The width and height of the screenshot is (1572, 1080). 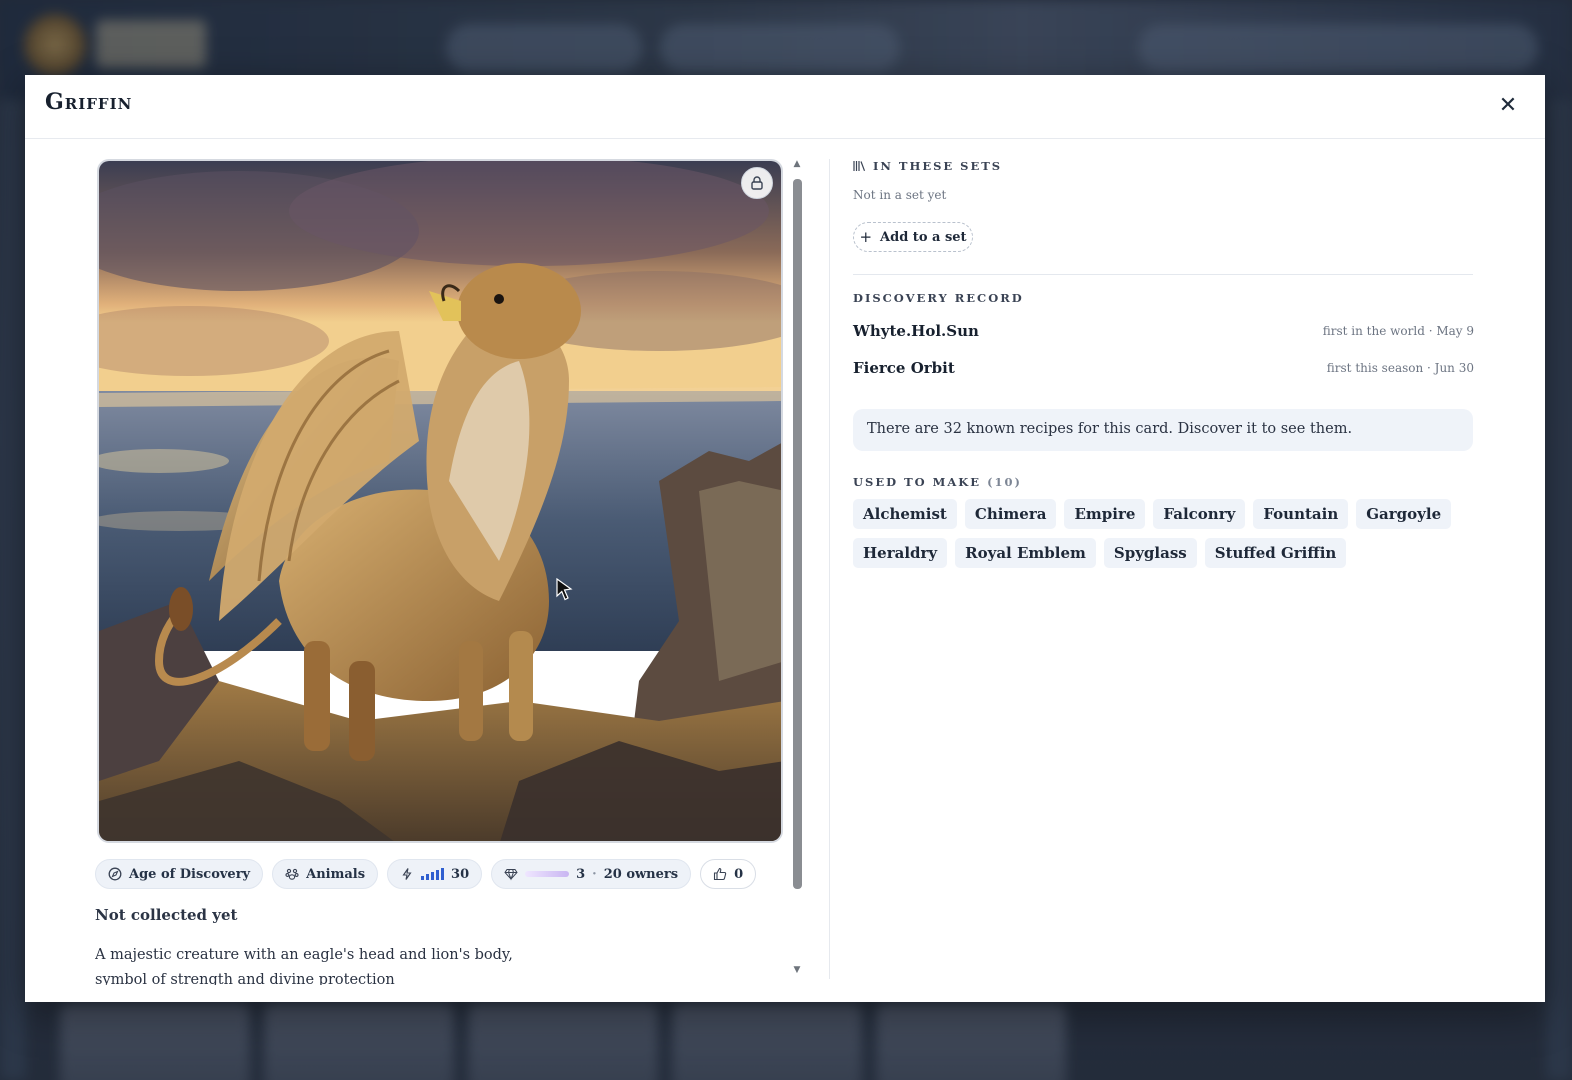 I want to click on era-label: Age of Discovery, so click(x=190, y=874).